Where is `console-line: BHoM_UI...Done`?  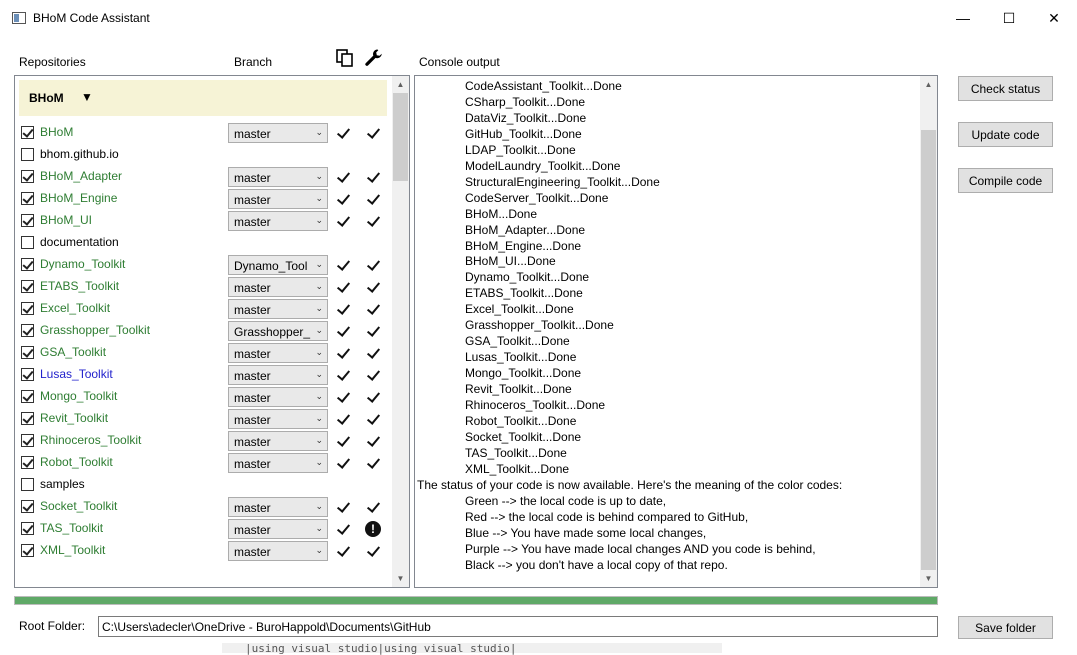 console-line: BHoM_UI...Done is located at coordinates (510, 261).